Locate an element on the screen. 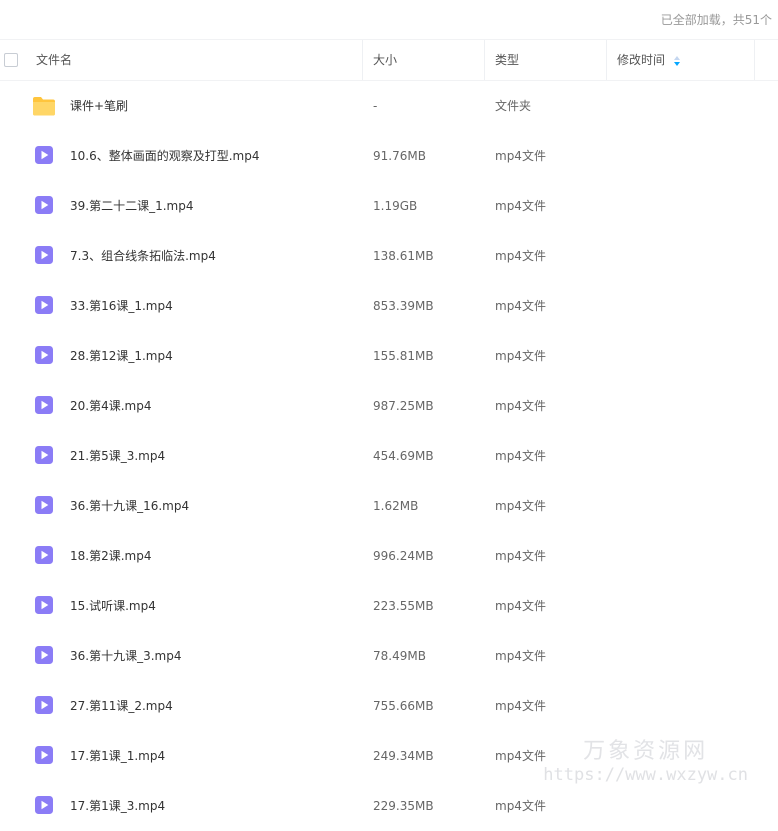 The image size is (778, 831). watermark: 万象资源网 https://www.wxzyw.cn is located at coordinates (645, 759).